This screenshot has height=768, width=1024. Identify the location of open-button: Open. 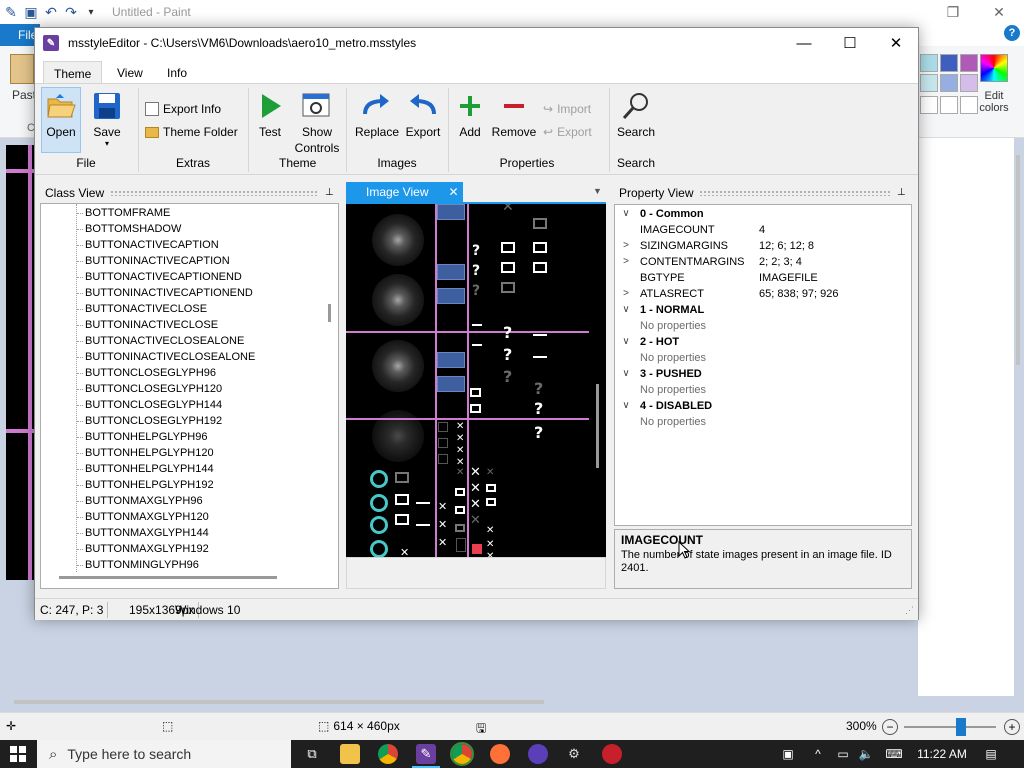
(61, 115).